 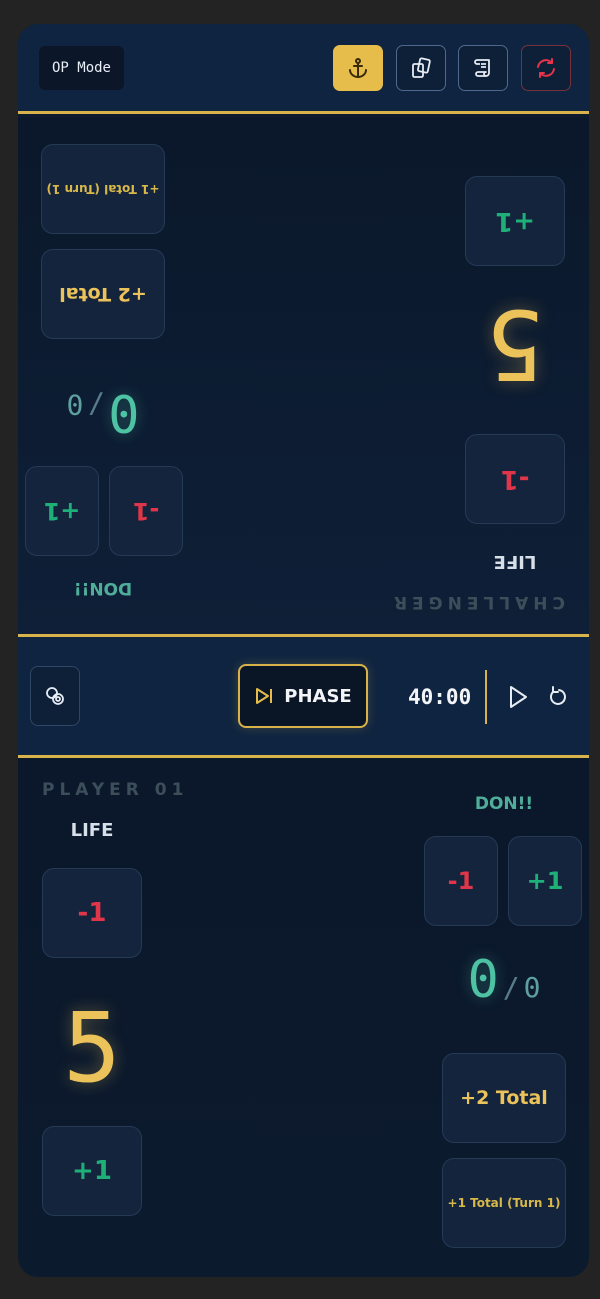 What do you see at coordinates (515, 561) in the screenshot?
I see `opponent-life-label: LIFE` at bounding box center [515, 561].